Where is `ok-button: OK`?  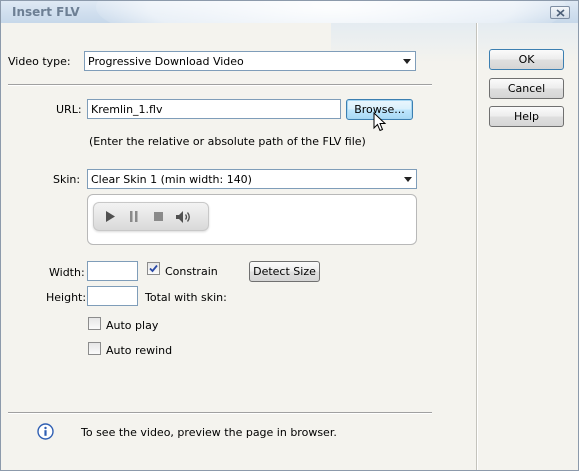 ok-button: OK is located at coordinates (526, 59).